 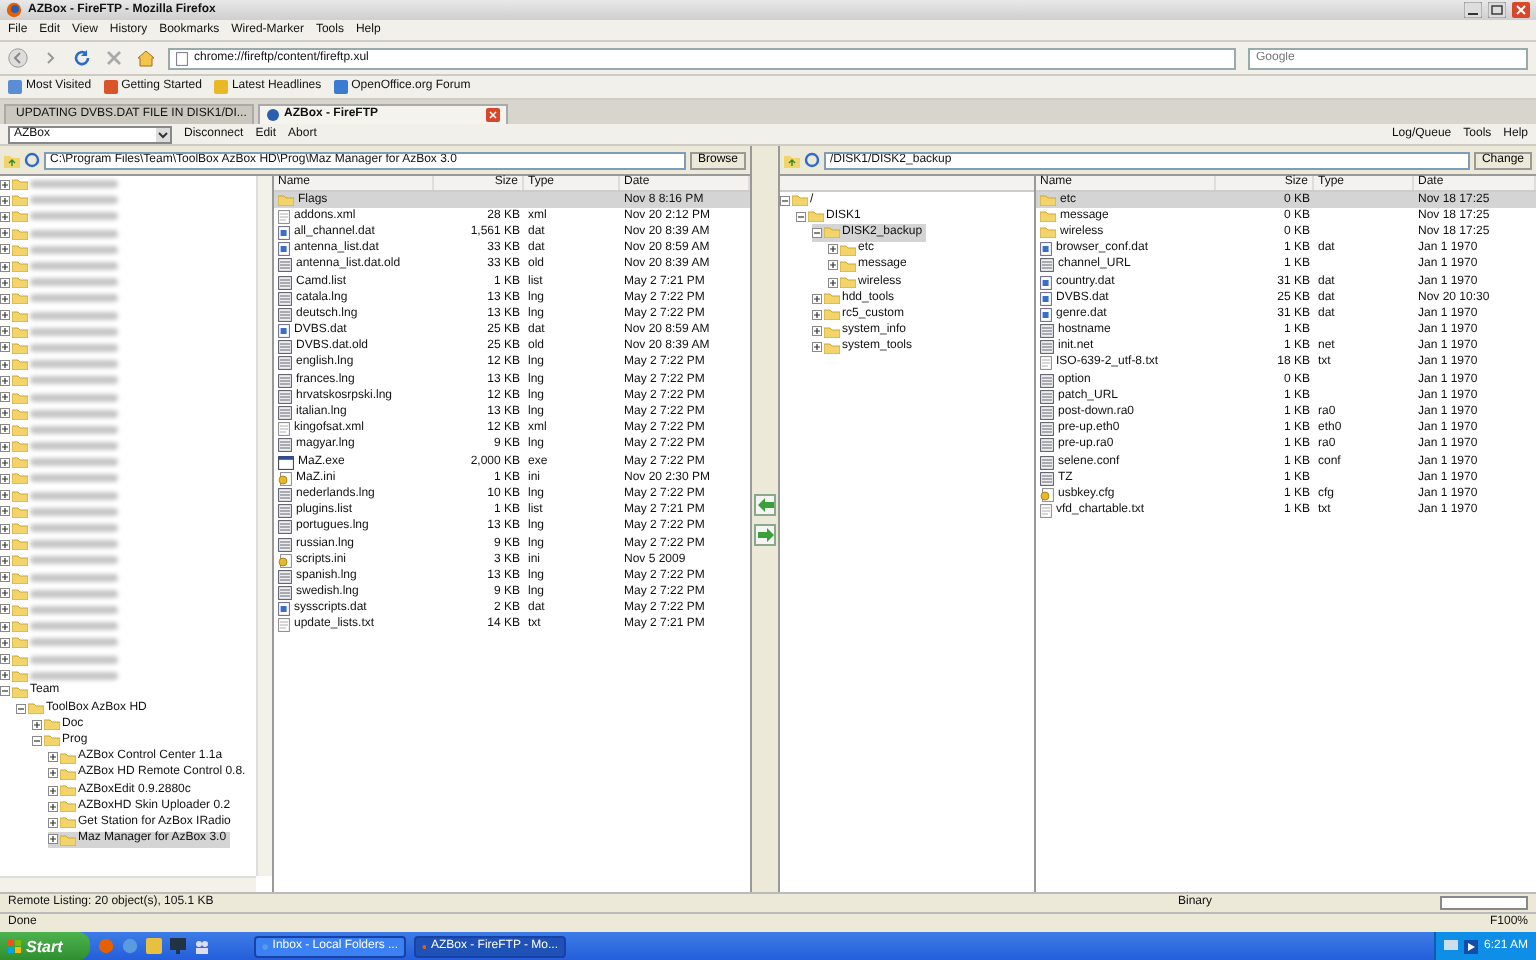 I want to click on tab-icon, so click(x=273, y=115).